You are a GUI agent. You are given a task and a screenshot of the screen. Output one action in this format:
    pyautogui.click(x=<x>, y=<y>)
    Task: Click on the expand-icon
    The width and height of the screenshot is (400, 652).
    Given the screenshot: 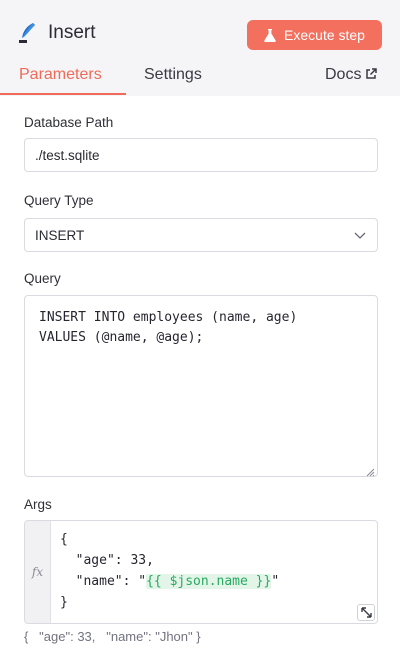 What is the action you would take?
    pyautogui.click(x=366, y=612)
    